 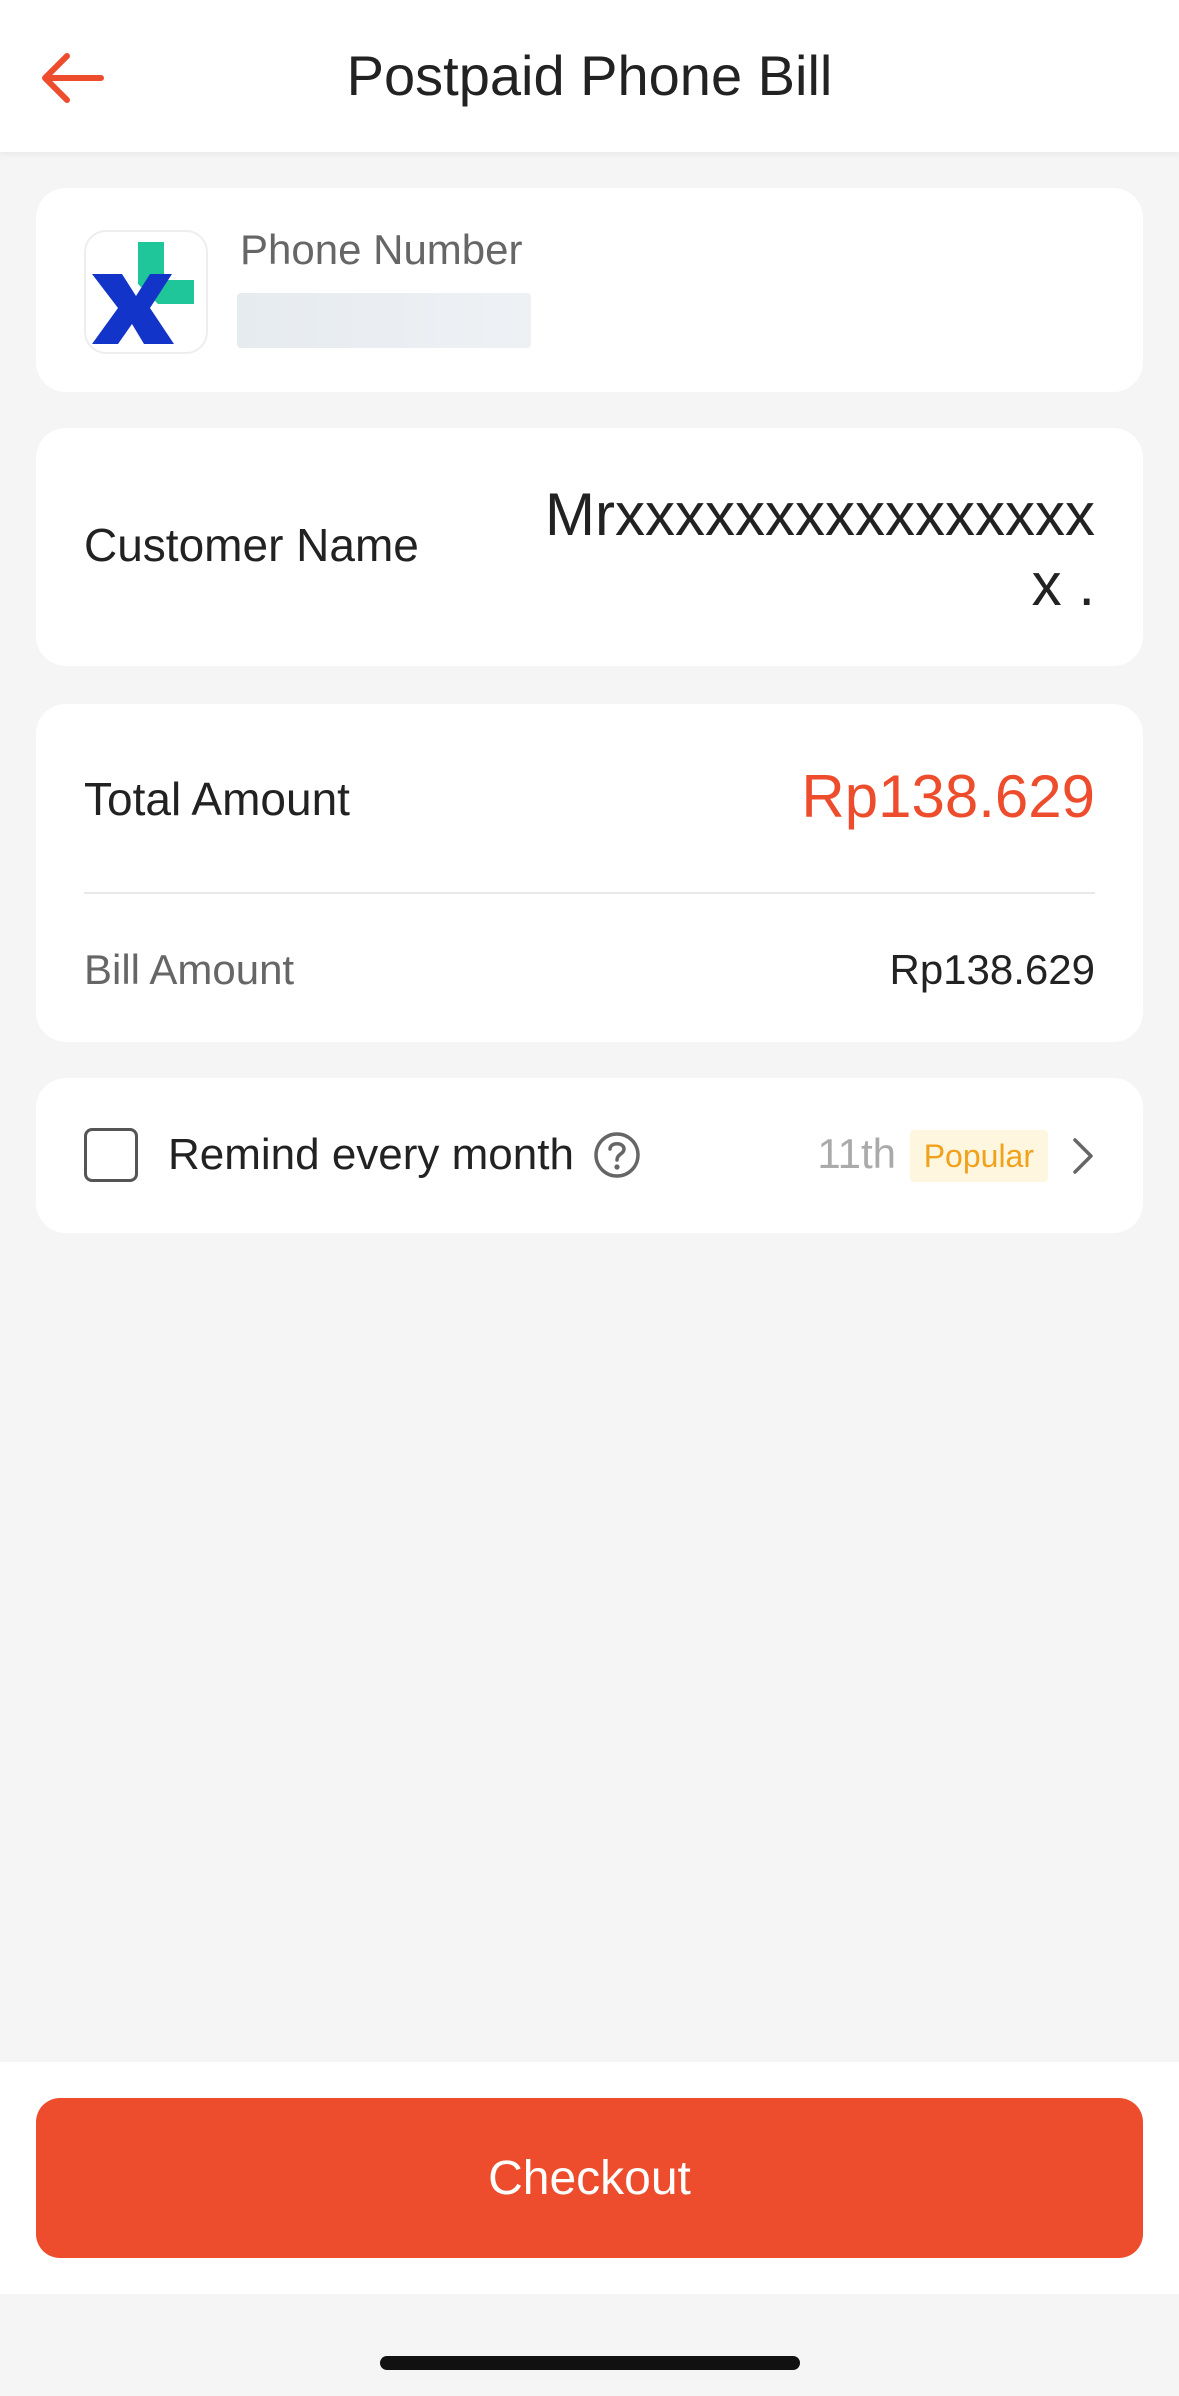 I want to click on footer-bar: Checkout, so click(x=589, y=2178).